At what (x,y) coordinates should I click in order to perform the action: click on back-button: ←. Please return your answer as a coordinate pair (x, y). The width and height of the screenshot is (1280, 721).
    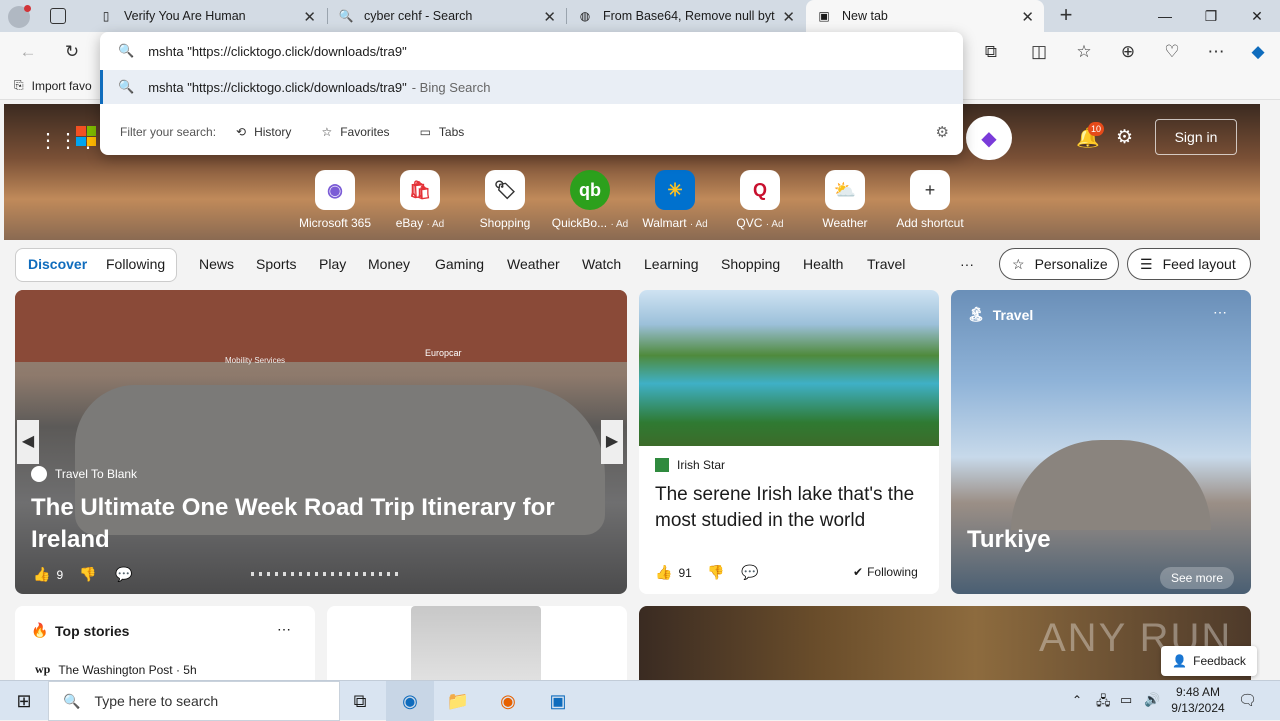
    Looking at the image, I should click on (28, 52).